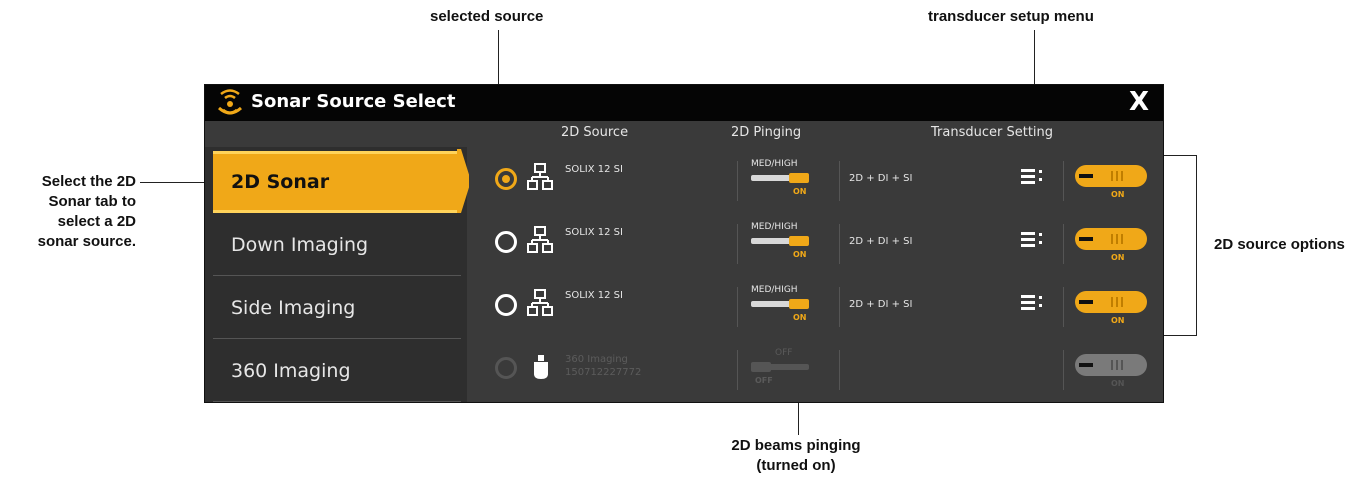  I want to click on callout-beams-line2: (turned on), so click(796, 465).